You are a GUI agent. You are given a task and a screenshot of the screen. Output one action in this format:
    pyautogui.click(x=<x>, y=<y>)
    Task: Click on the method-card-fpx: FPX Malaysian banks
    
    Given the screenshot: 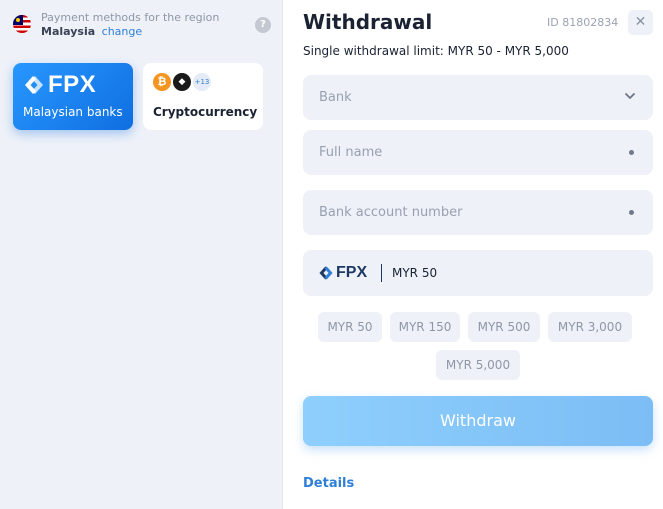 What is the action you would take?
    pyautogui.click(x=73, y=96)
    